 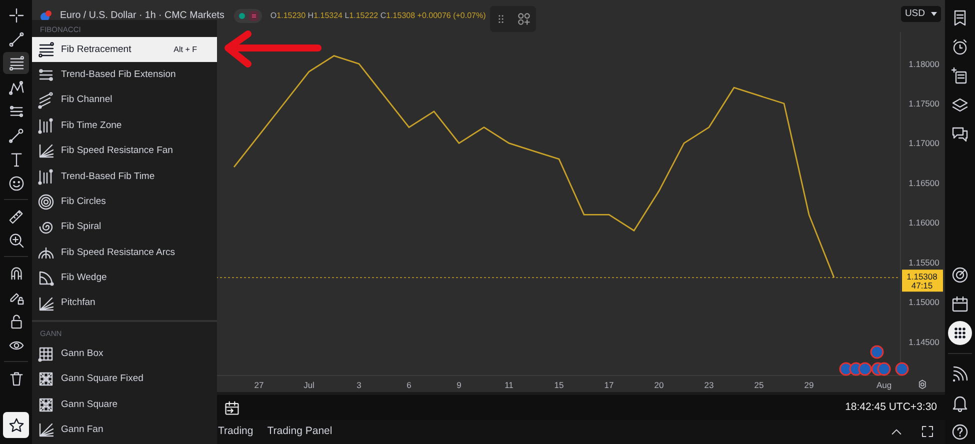 I want to click on menu-item: Fib Time Zone, so click(x=124, y=126).